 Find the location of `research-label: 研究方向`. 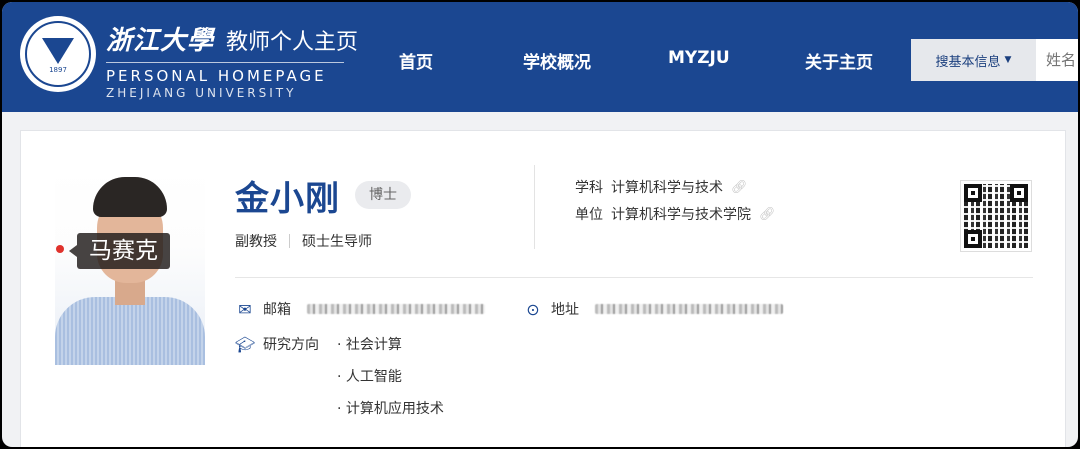

research-label: 研究方向 is located at coordinates (291, 345).